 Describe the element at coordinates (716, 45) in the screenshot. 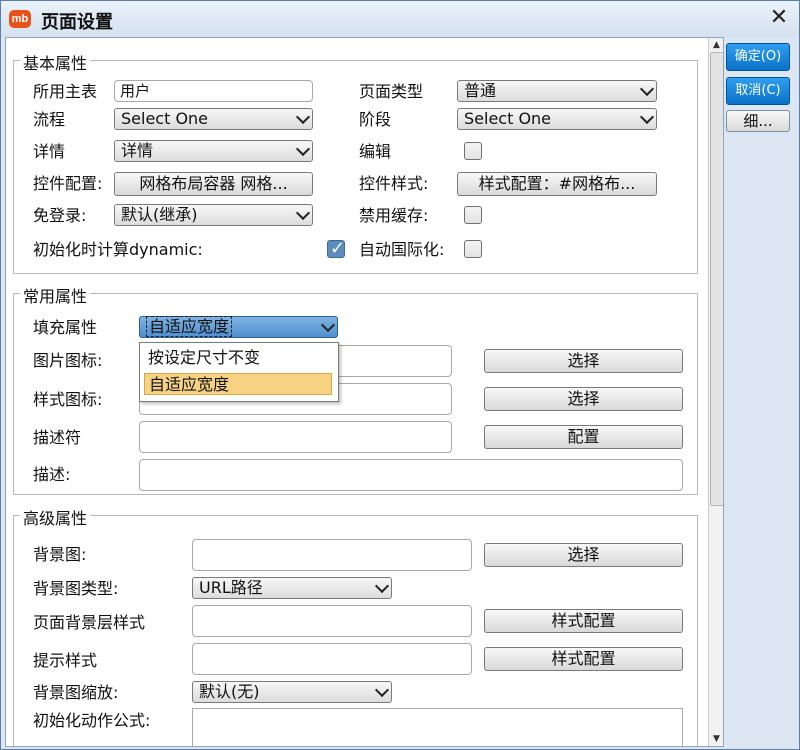

I see `scroll-up-icon: ▲` at that location.